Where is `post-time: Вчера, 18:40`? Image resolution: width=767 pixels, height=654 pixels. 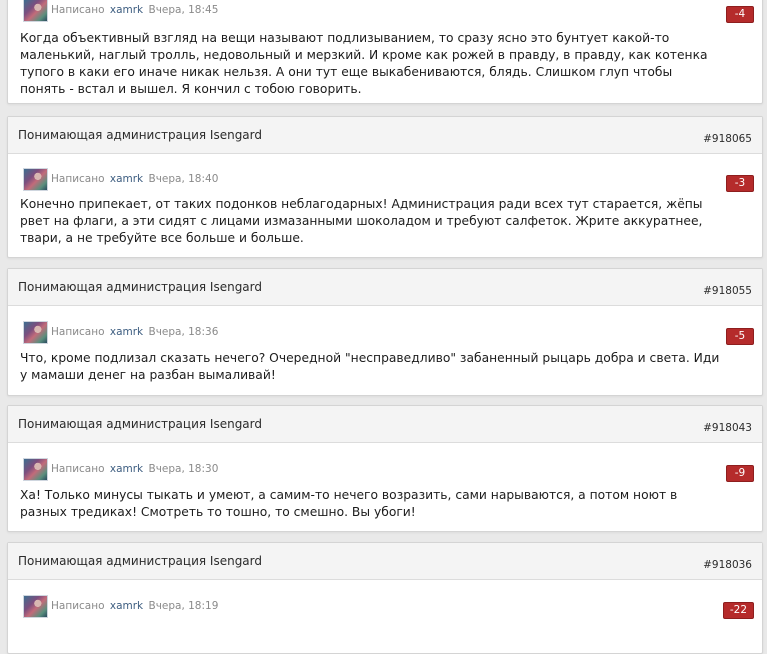
post-time: Вчера, 18:40 is located at coordinates (183, 179).